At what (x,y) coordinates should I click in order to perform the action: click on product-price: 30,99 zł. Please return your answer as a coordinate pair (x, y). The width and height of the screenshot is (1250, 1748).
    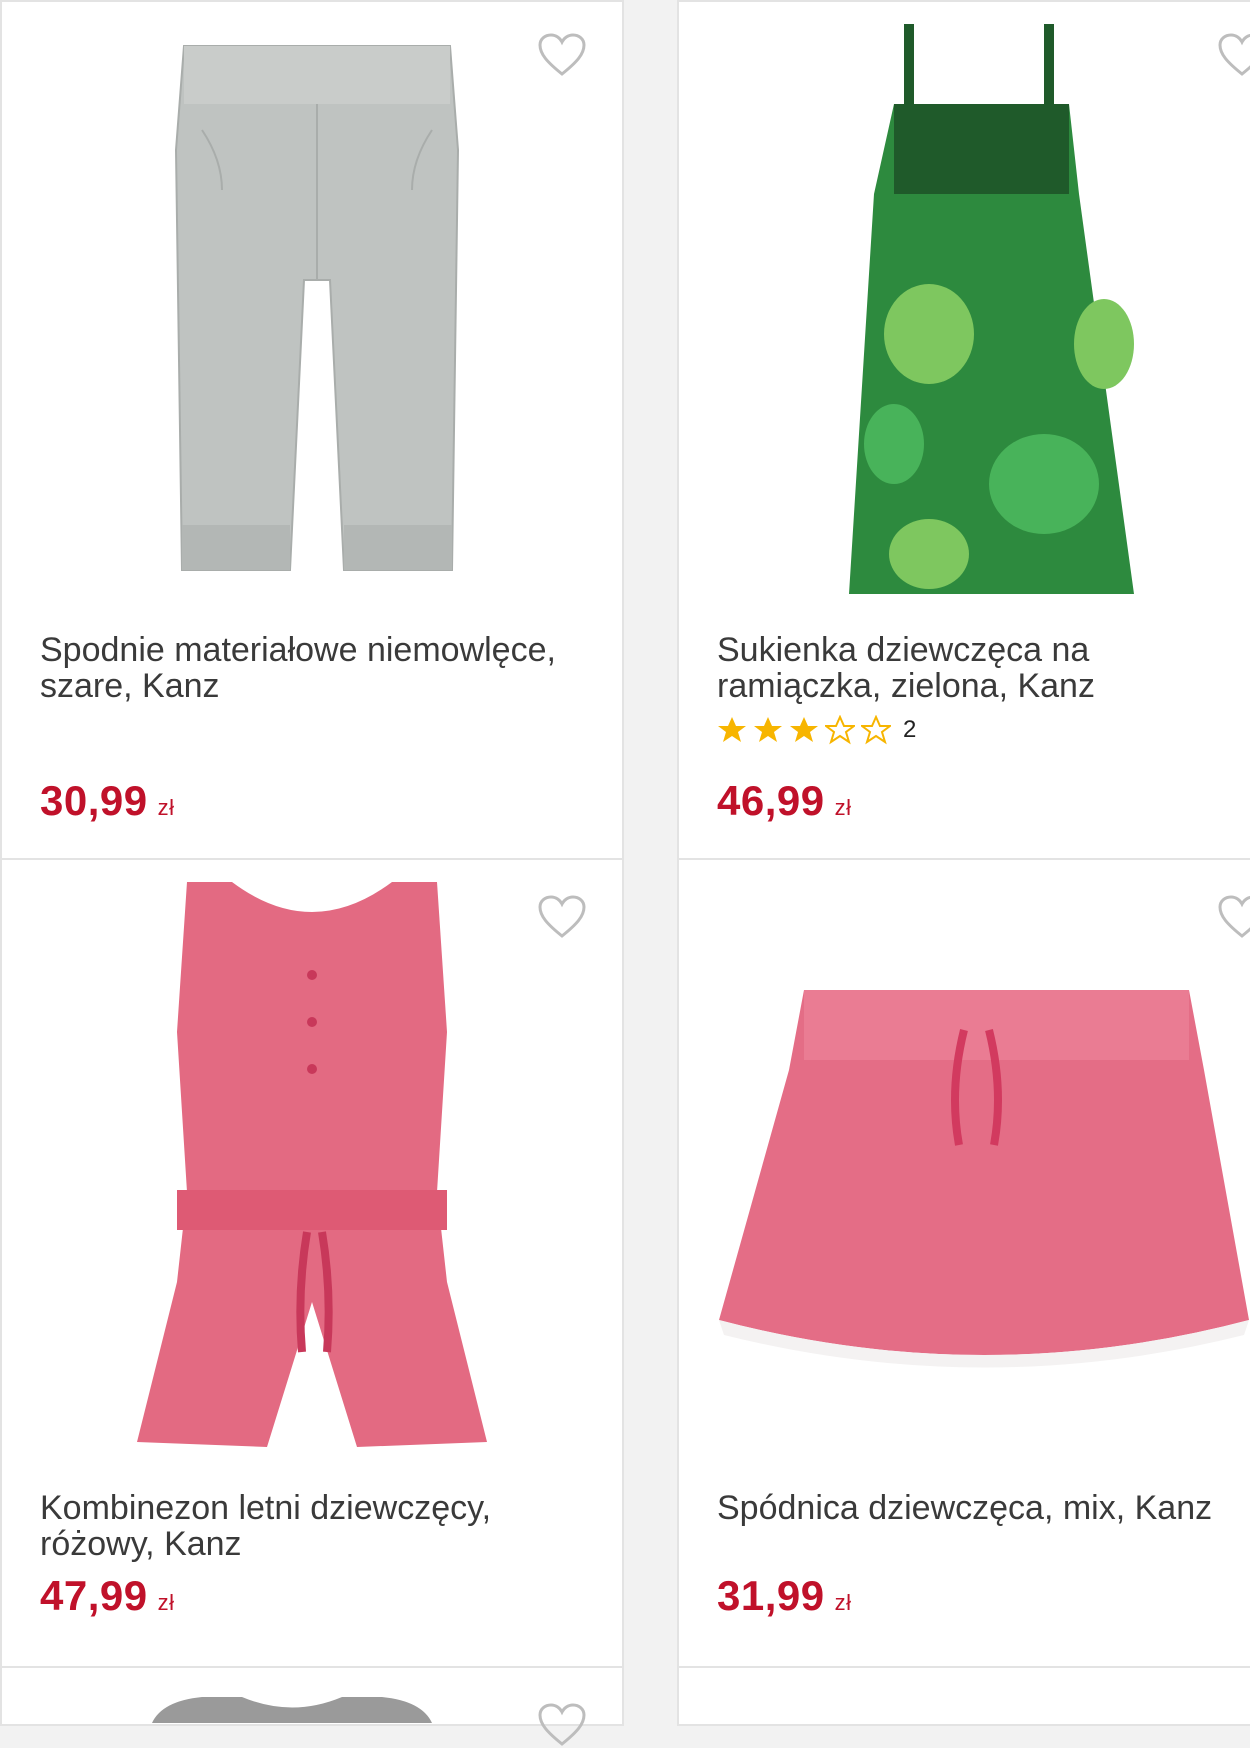
    Looking at the image, I should click on (107, 801).